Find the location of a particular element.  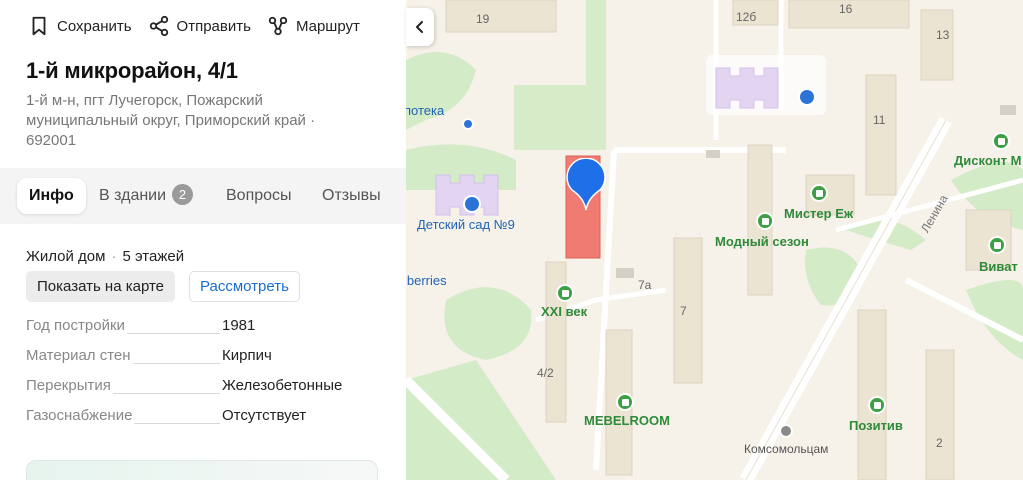

poi-kindergarten-label: Детский сад №9 is located at coordinates (466, 224).